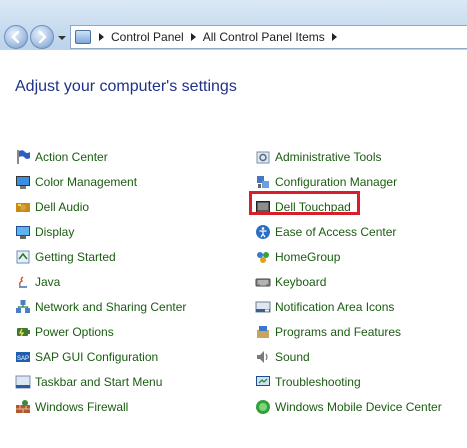  I want to click on java-icon, so click(23, 281).